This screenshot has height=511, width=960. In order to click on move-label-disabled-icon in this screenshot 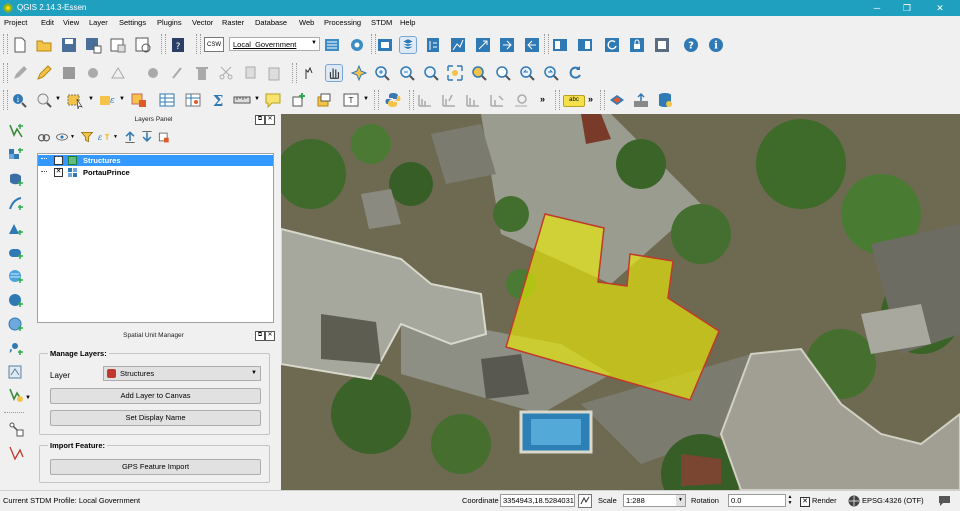, I will do `click(497, 100)`.